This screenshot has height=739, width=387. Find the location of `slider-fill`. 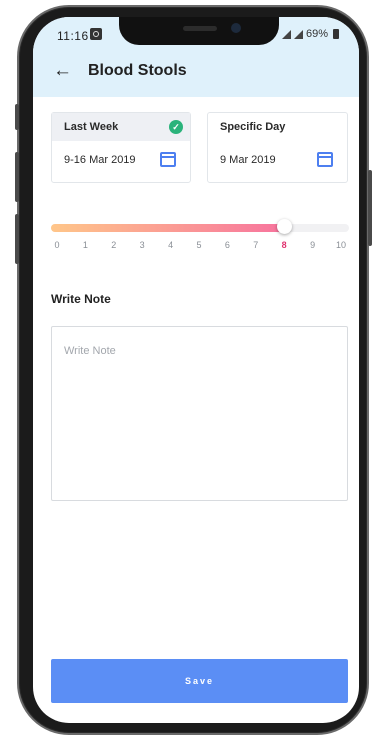

slider-fill is located at coordinates (170, 228).